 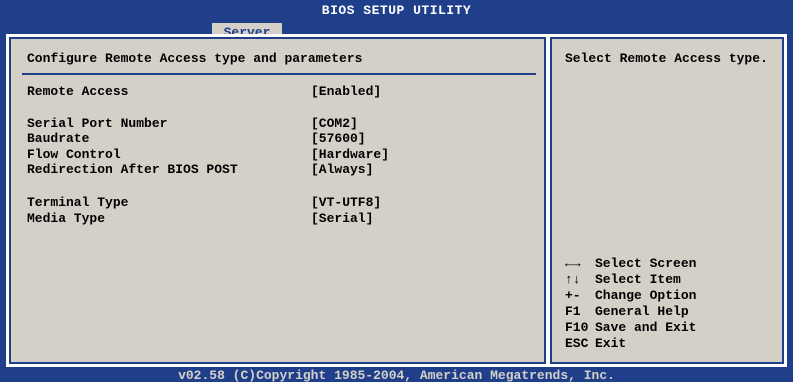 I want to click on title-bar: BIOS SETUP UTILITY Server, so click(x=396, y=21).